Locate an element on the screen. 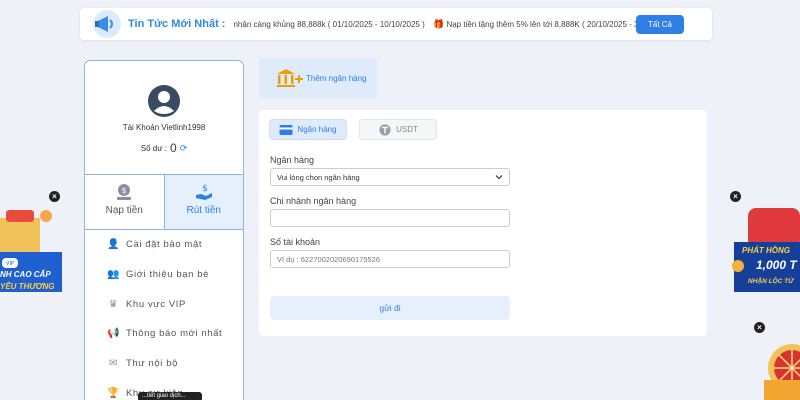  user-gear-icon: 👤 is located at coordinates (114, 245).